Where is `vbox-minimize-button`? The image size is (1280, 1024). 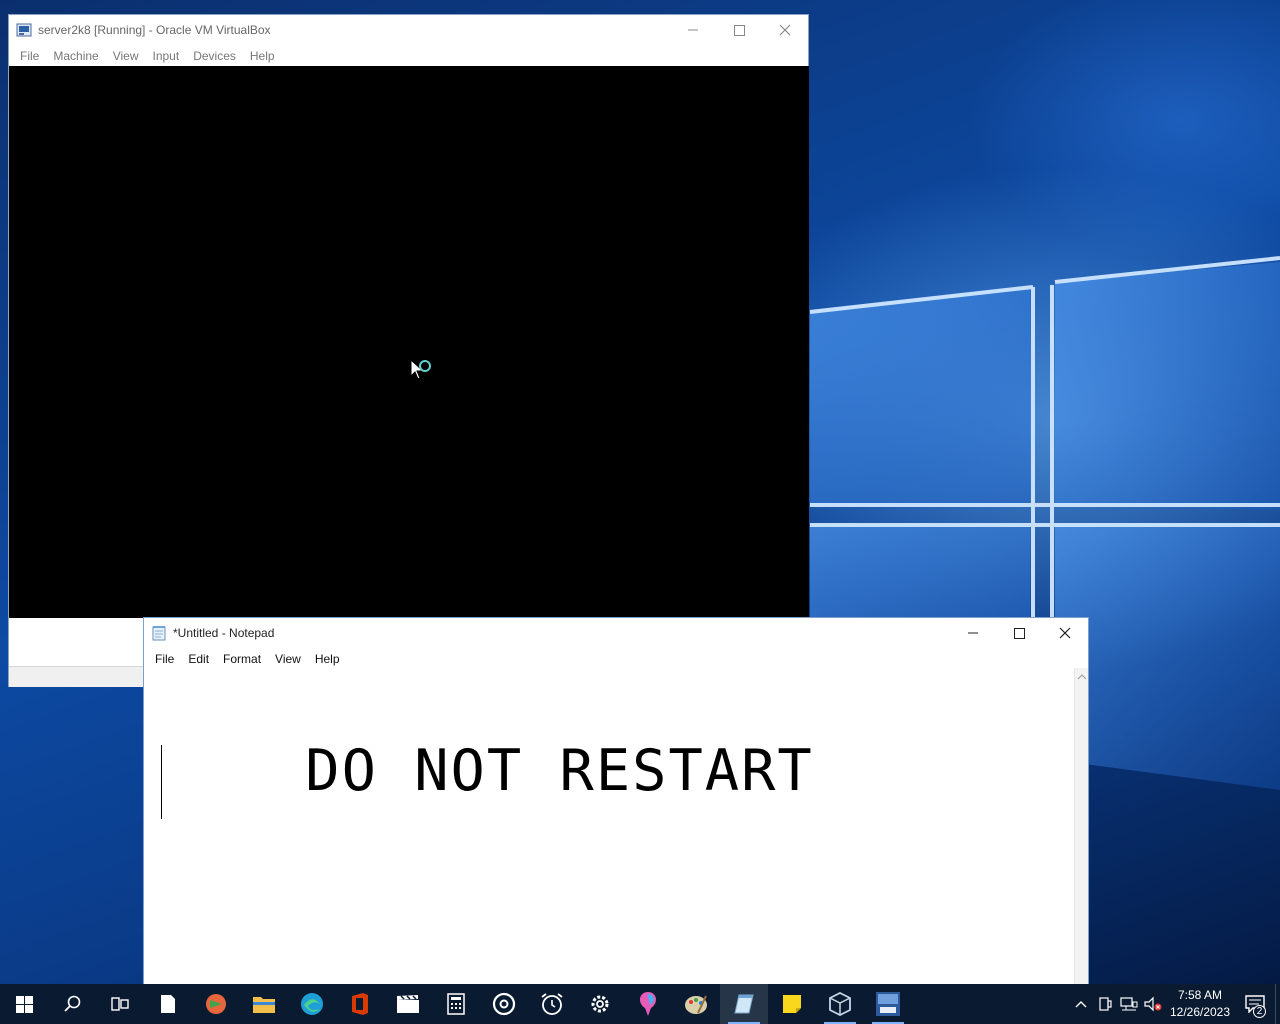 vbox-minimize-button is located at coordinates (693, 30).